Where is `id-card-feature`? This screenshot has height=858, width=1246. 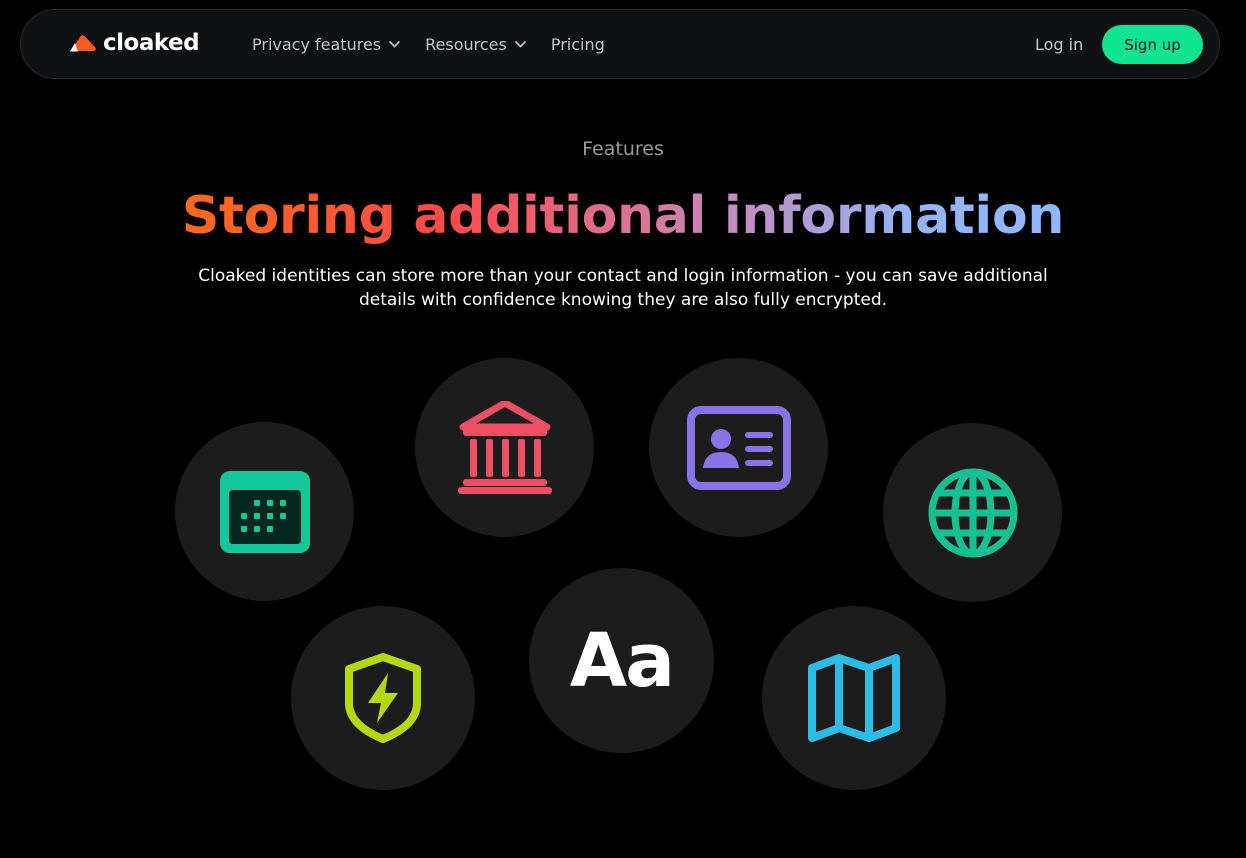 id-card-feature is located at coordinates (738, 447).